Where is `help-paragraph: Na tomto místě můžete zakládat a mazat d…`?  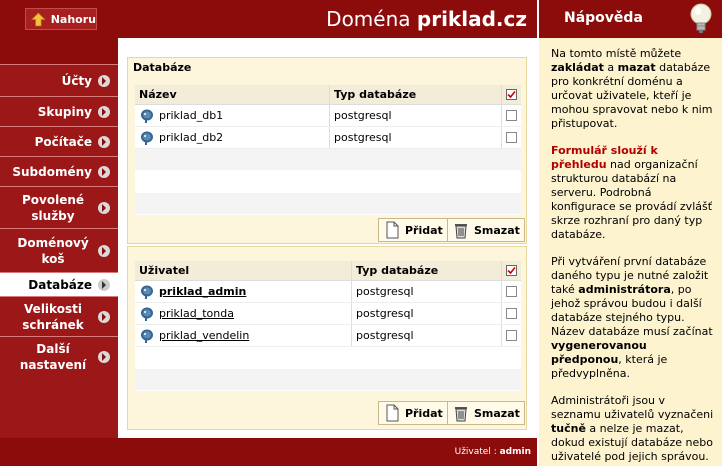 help-paragraph: Na tomto místě můžete zakládat a mazat d… is located at coordinates (632, 88).